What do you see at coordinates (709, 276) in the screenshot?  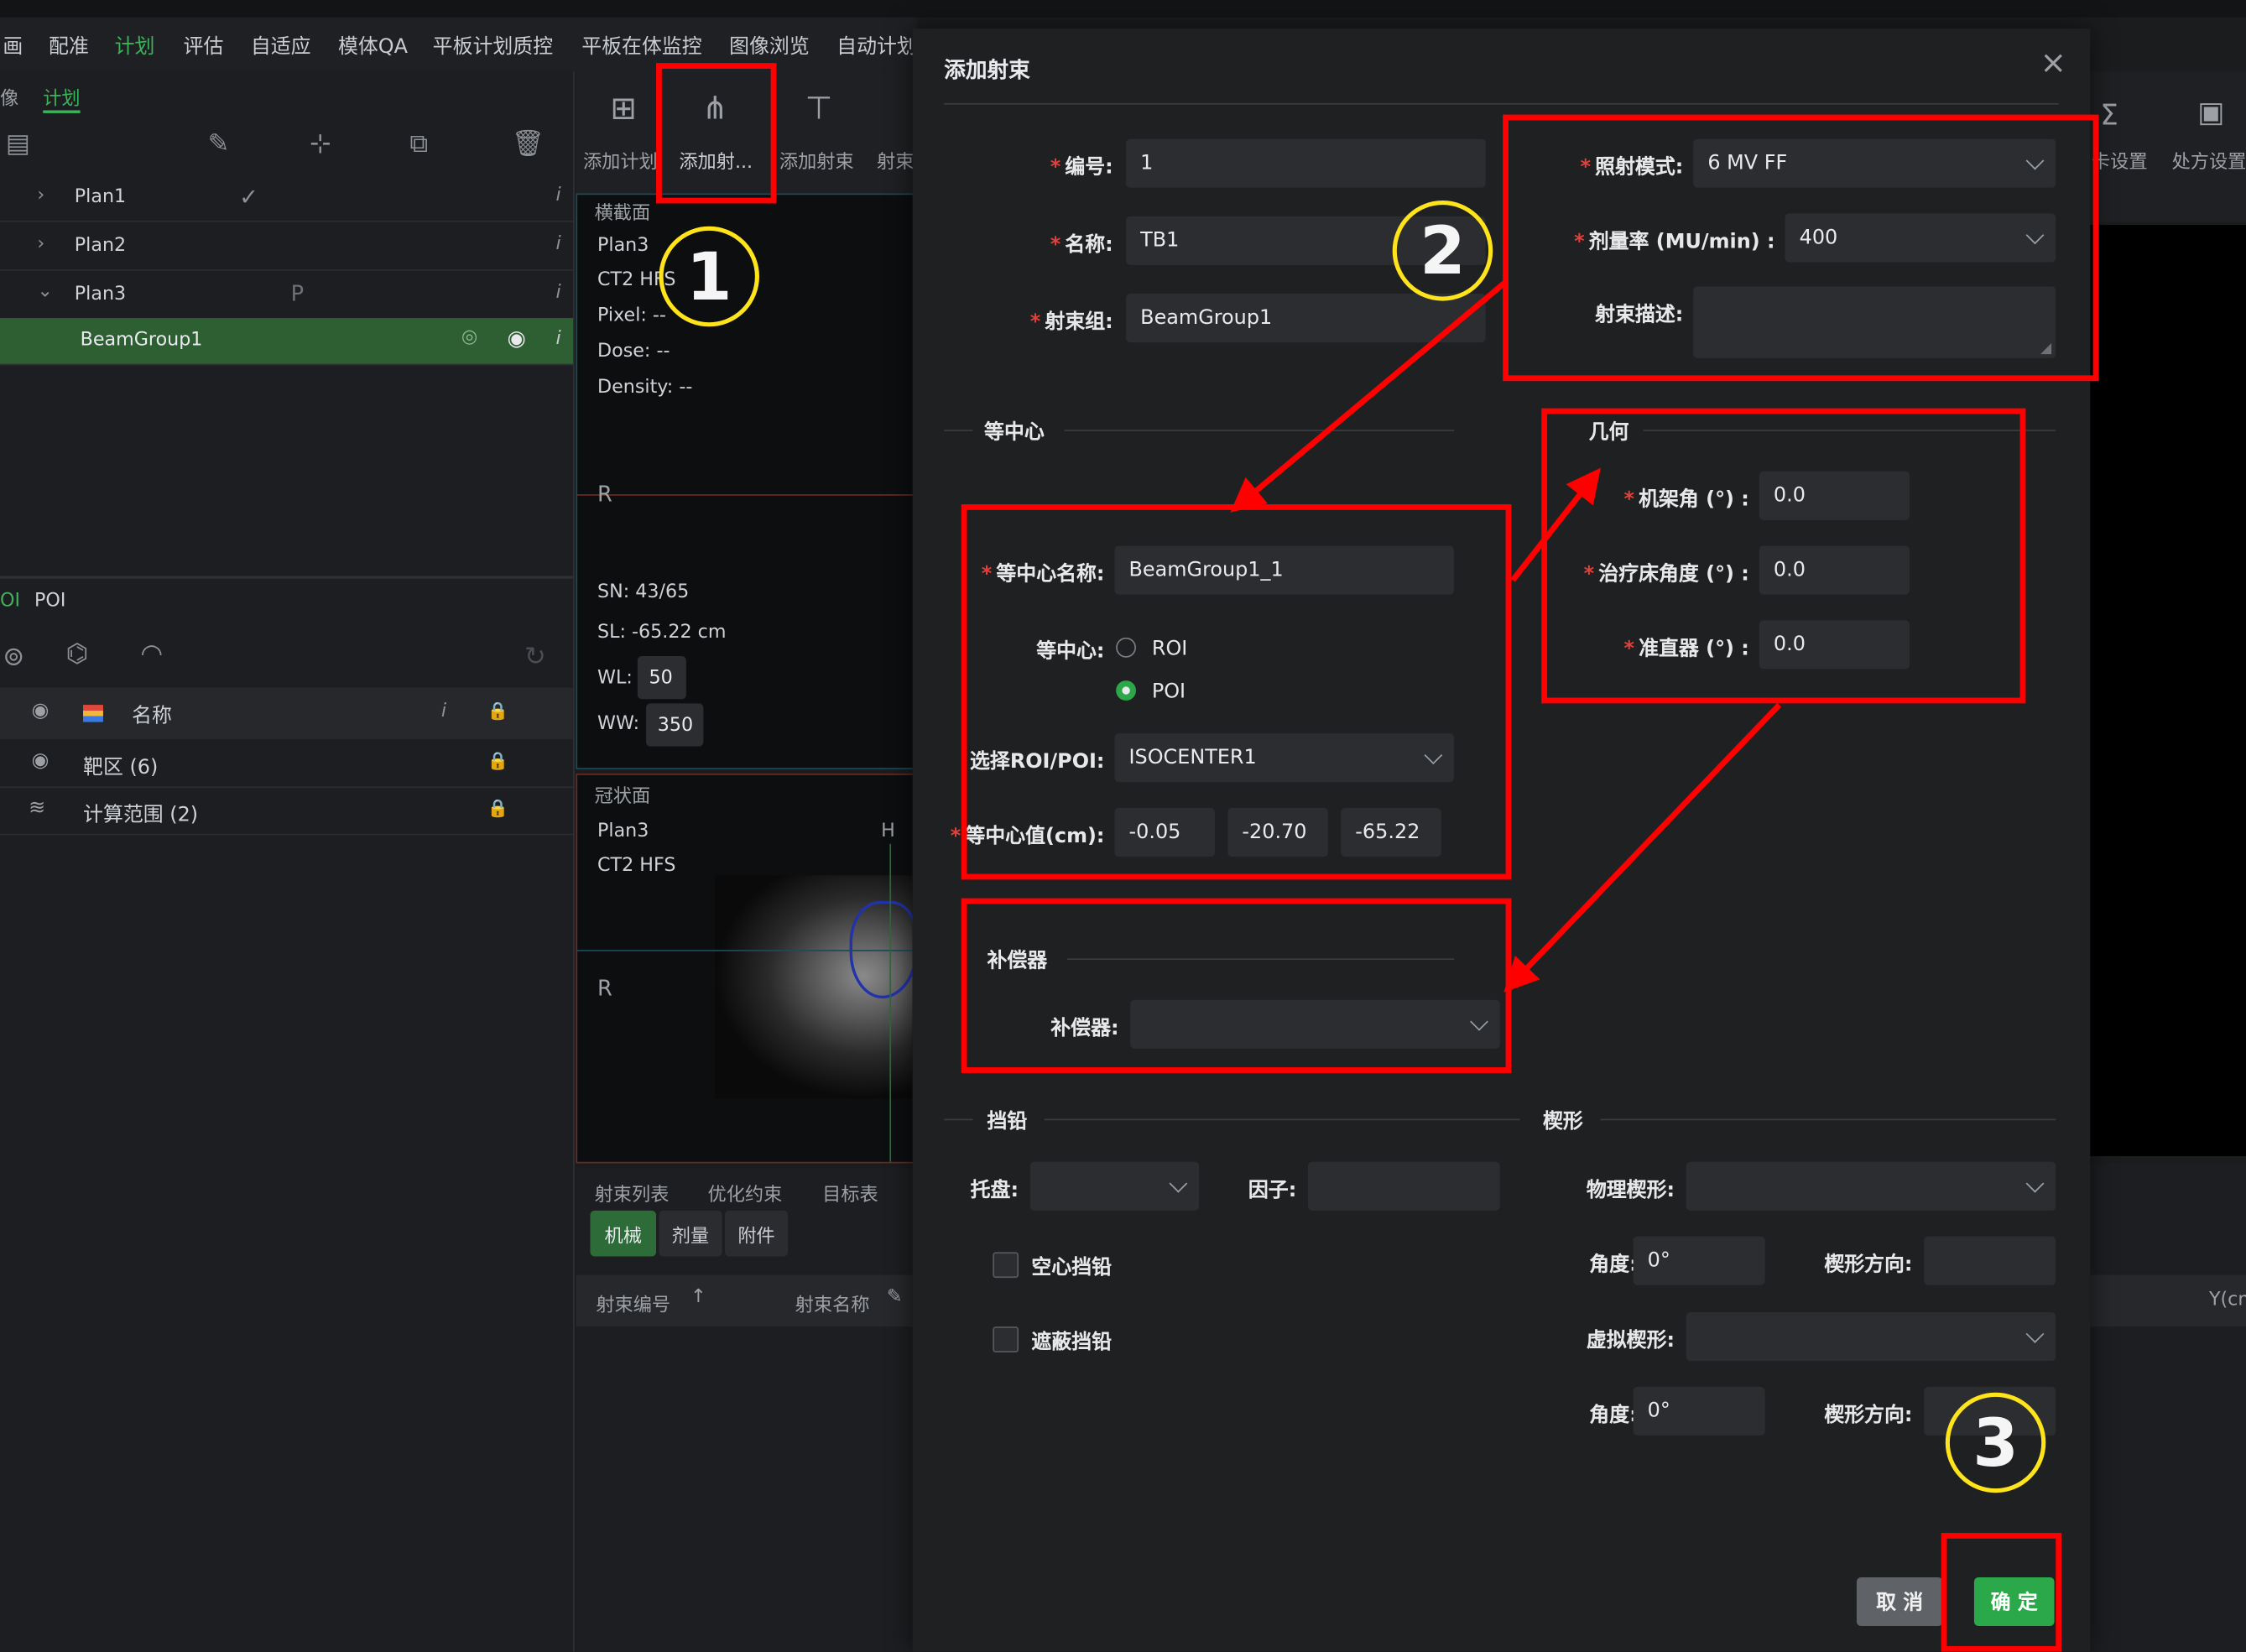 I see `step-marker-1: 1` at bounding box center [709, 276].